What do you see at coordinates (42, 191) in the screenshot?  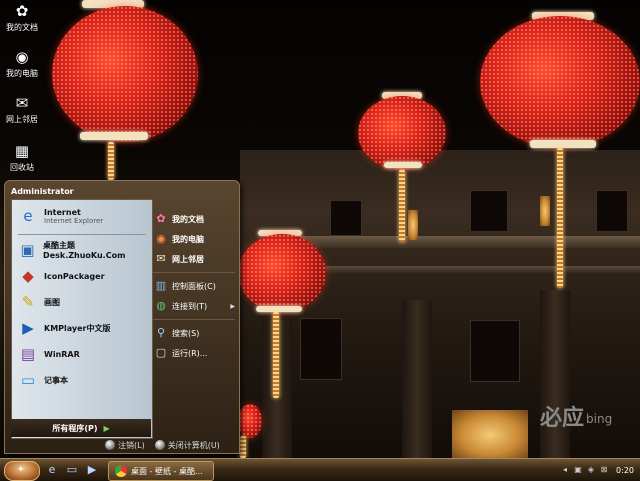 I see `start-menu-username: Administrator` at bounding box center [42, 191].